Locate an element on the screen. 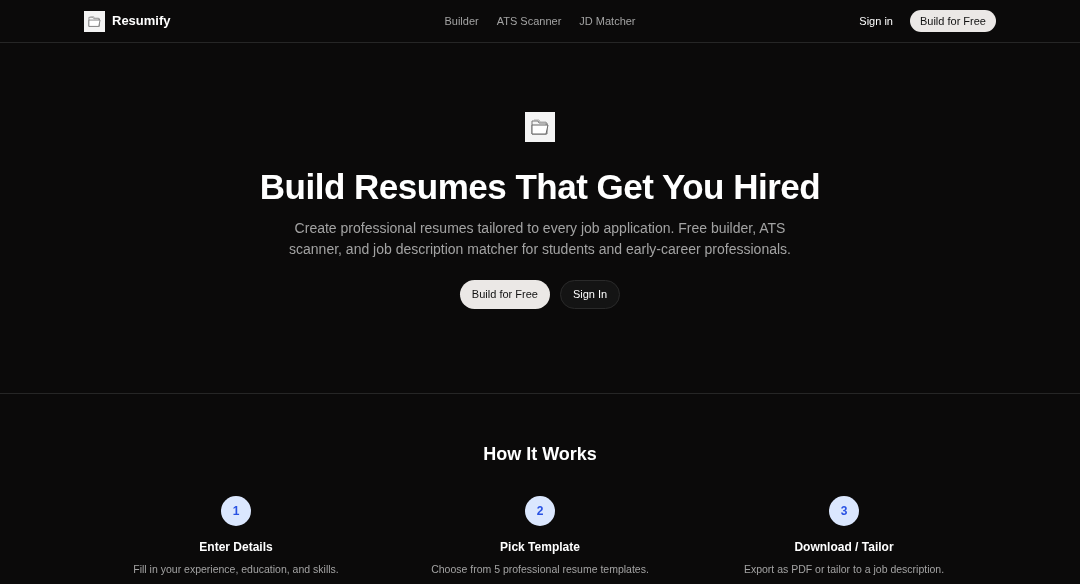 The image size is (1080, 584). step-title: Enter Details is located at coordinates (236, 547).